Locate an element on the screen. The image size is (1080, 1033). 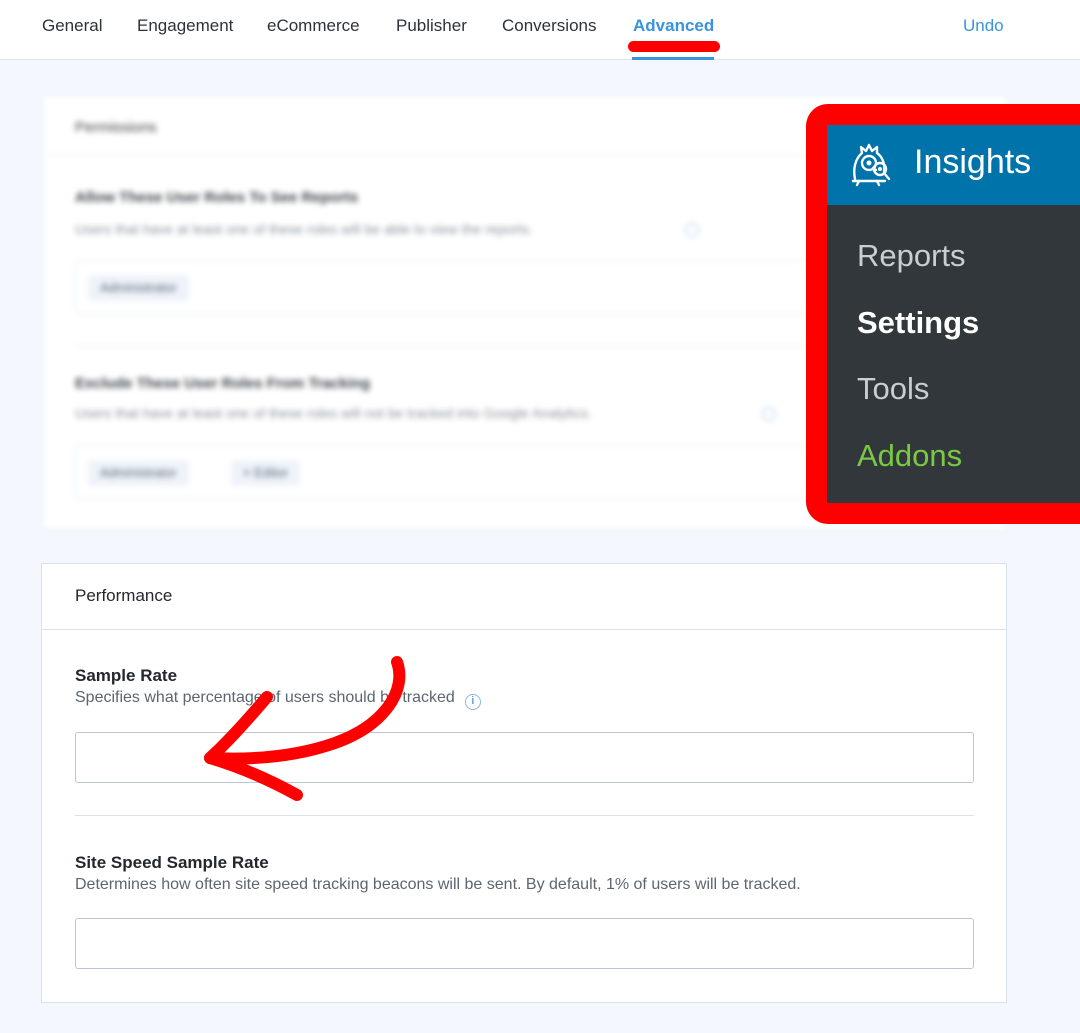
menu-item-addons: Addons is located at coordinates (909, 456).